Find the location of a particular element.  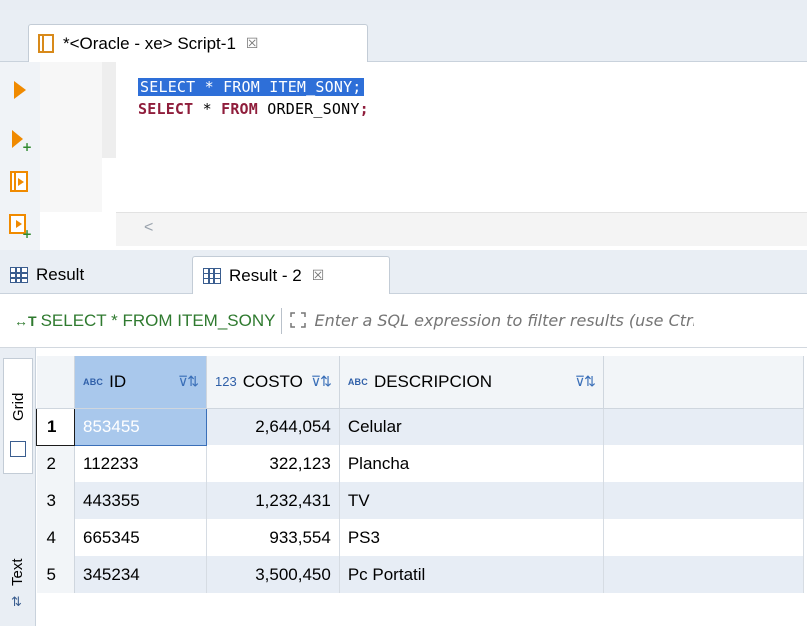

window-top-strip is located at coordinates (403, 5).